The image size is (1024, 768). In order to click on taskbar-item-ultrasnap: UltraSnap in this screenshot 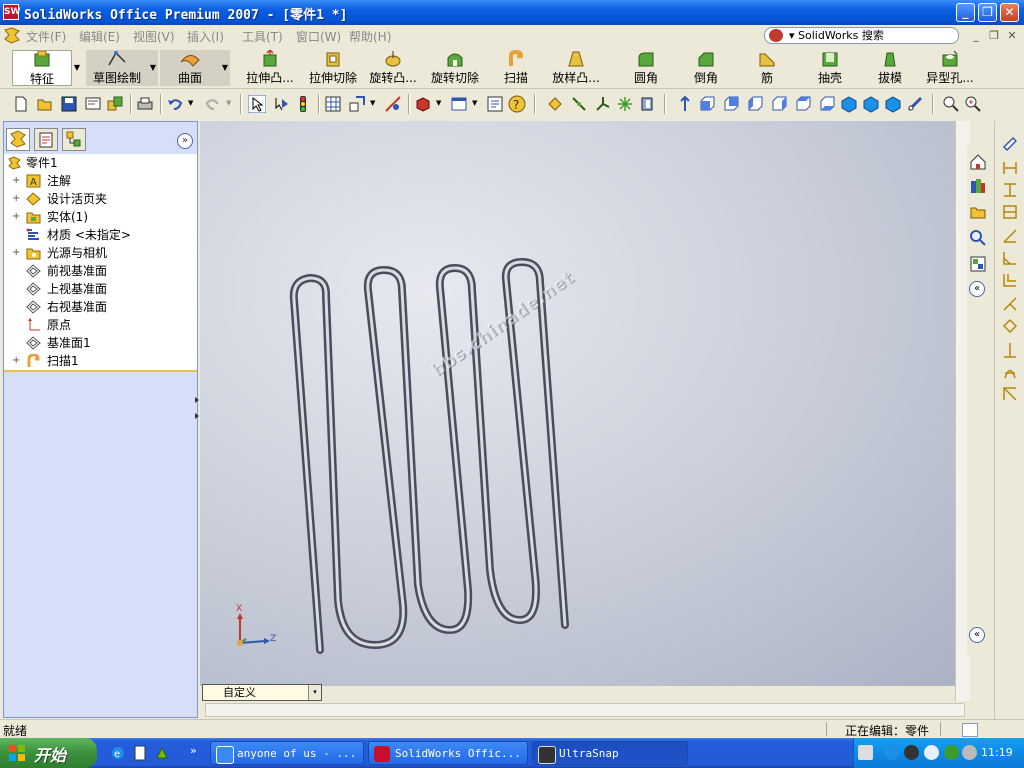, I will do `click(610, 753)`.